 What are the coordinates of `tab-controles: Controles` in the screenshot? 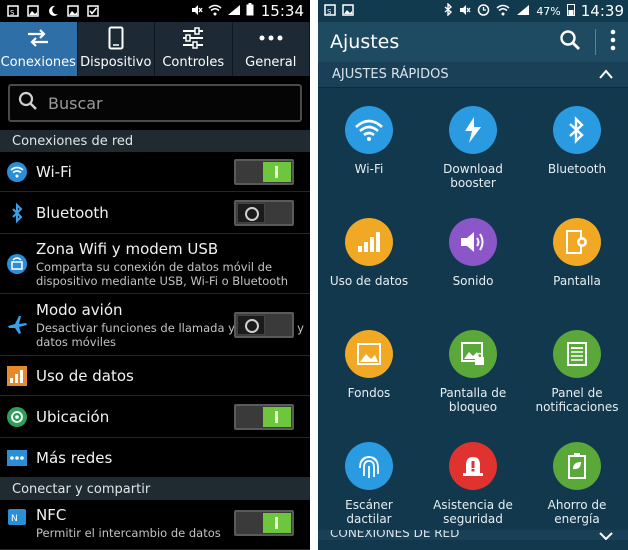 It's located at (194, 49).